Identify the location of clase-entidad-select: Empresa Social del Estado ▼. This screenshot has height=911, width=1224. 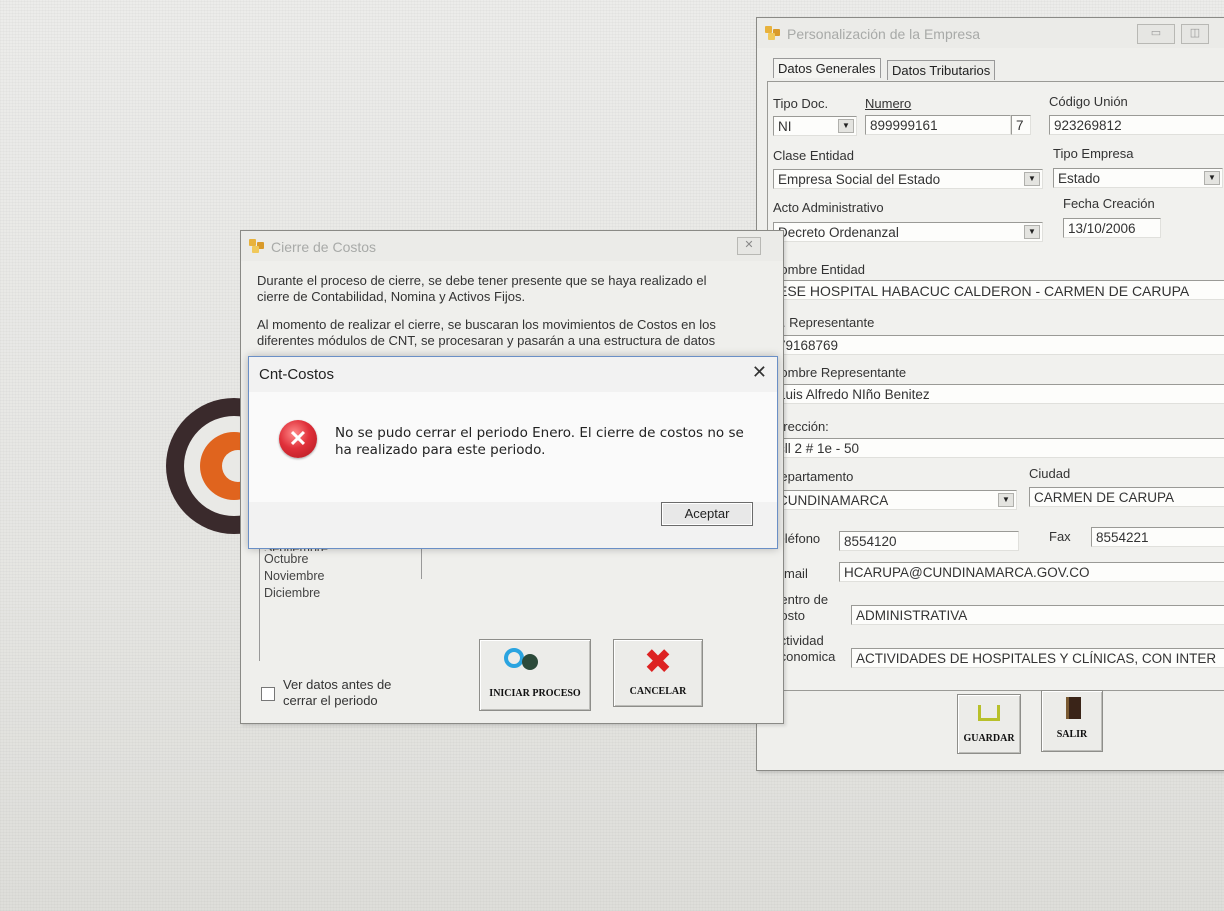
(908, 179).